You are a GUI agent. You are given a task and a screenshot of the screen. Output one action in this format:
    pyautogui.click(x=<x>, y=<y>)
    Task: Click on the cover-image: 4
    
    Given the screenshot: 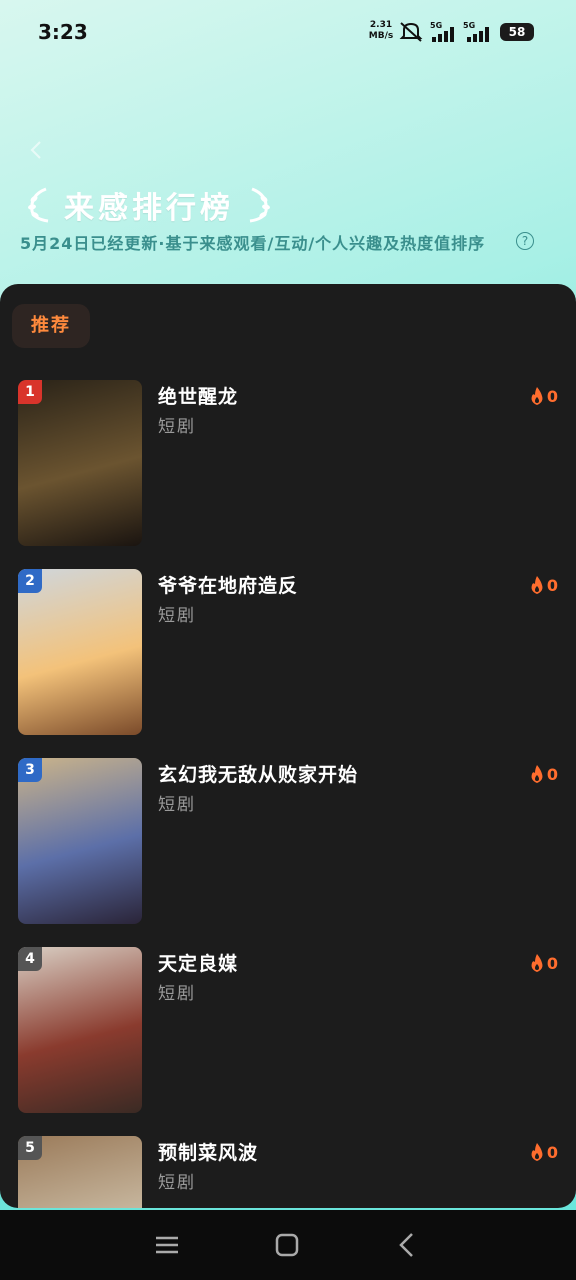 What is the action you would take?
    pyautogui.click(x=80, y=1030)
    